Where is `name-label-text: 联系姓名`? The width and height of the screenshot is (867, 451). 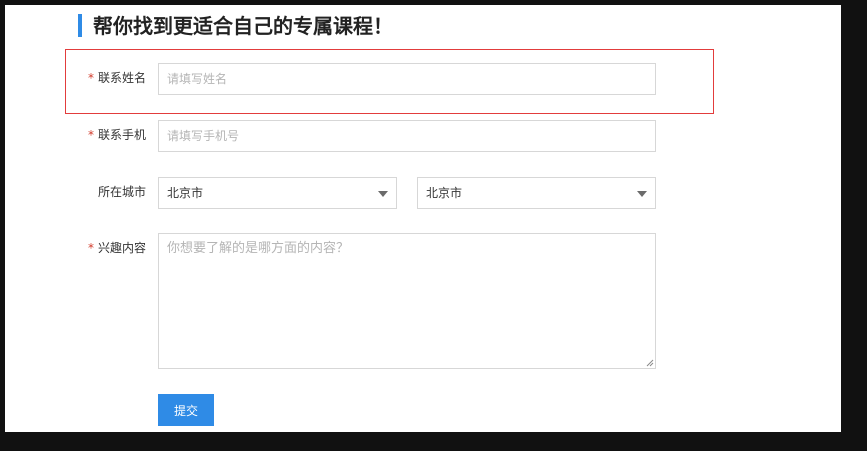 name-label-text: 联系姓名 is located at coordinates (121, 78).